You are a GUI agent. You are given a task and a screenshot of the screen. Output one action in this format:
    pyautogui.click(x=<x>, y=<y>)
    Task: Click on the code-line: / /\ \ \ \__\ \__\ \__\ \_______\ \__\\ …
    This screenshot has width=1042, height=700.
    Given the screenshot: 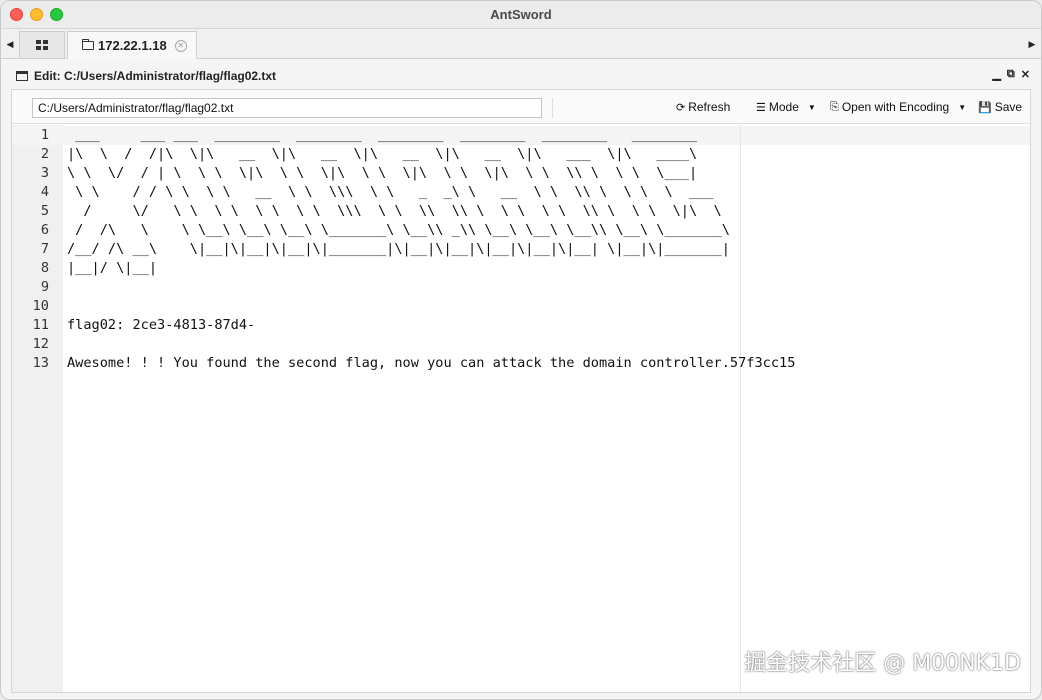 What is the action you would take?
    pyautogui.click(x=398, y=230)
    